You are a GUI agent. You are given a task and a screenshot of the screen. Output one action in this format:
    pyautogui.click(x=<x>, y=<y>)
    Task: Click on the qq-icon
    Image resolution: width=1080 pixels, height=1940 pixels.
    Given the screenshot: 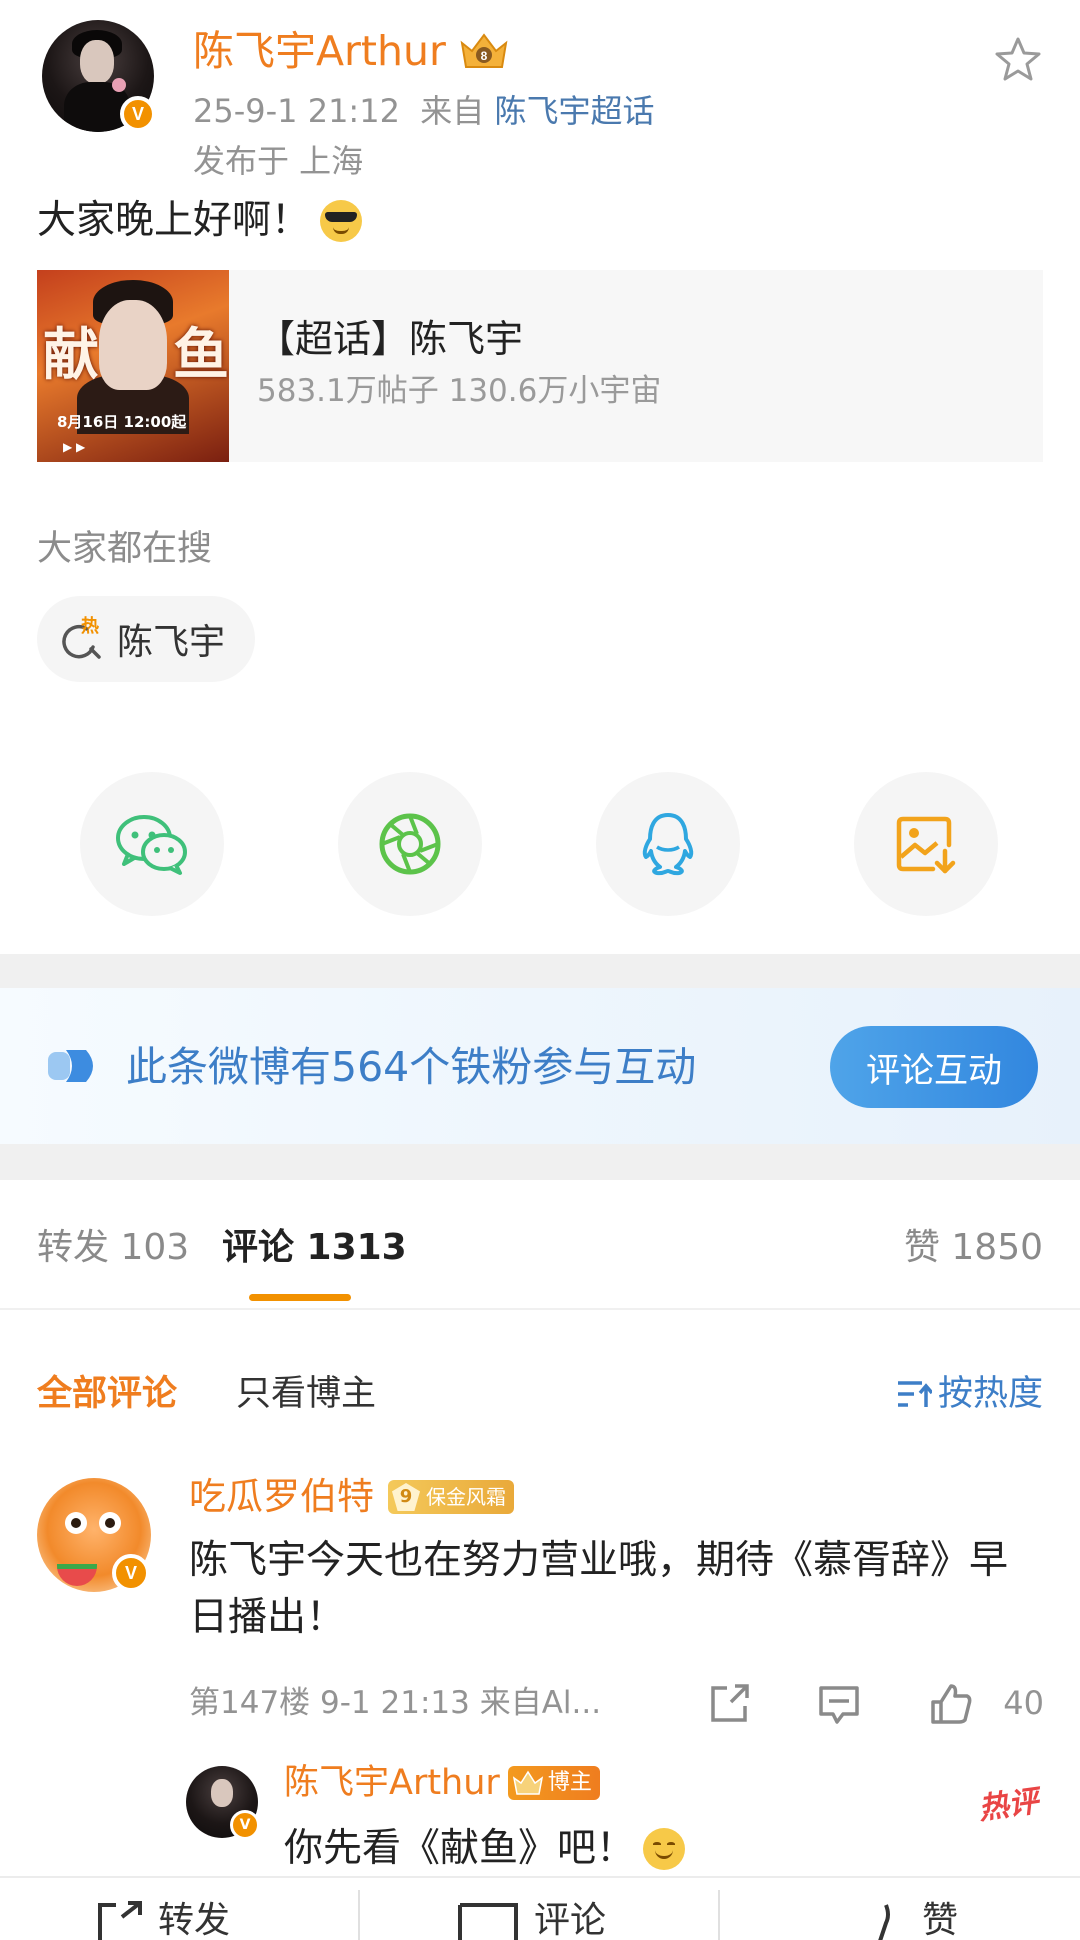 What is the action you would take?
    pyautogui.click(x=668, y=844)
    